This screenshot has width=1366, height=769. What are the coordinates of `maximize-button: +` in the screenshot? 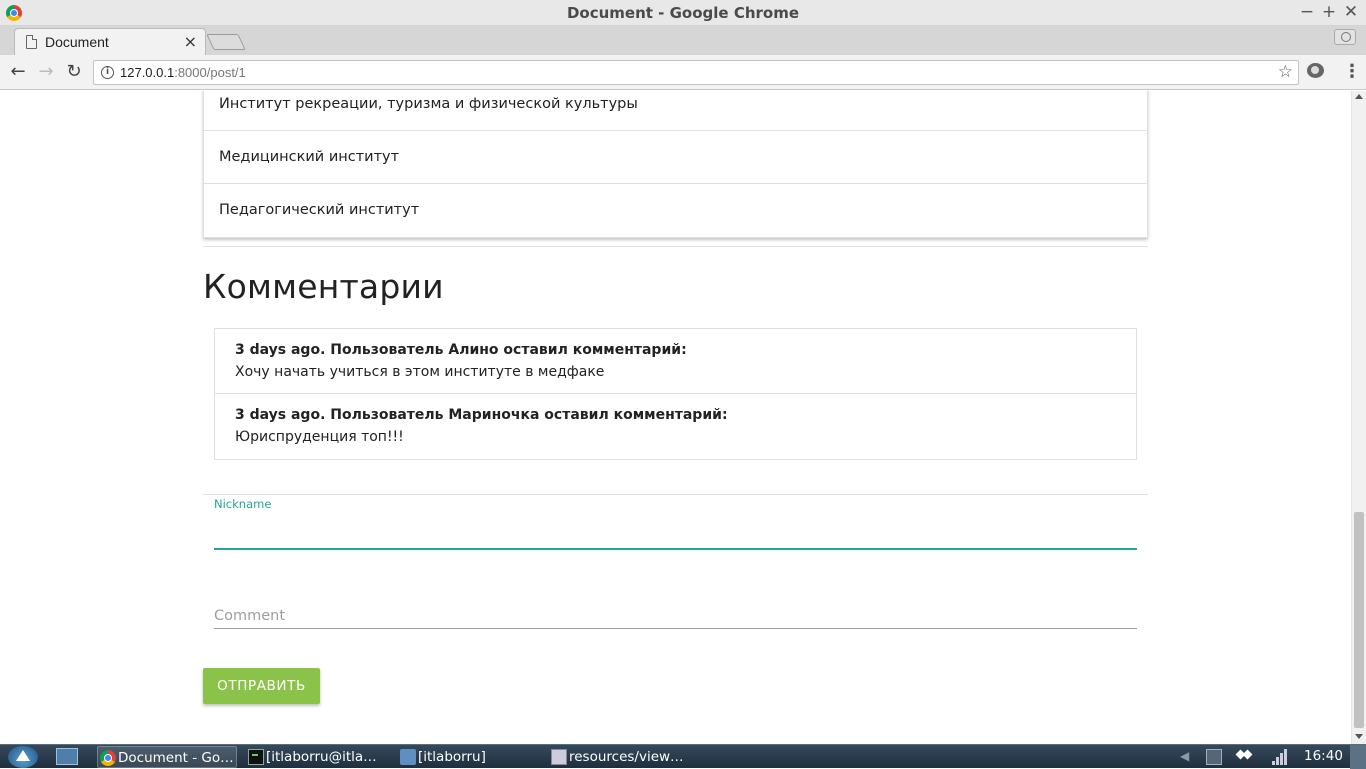 It's located at (1329, 12).